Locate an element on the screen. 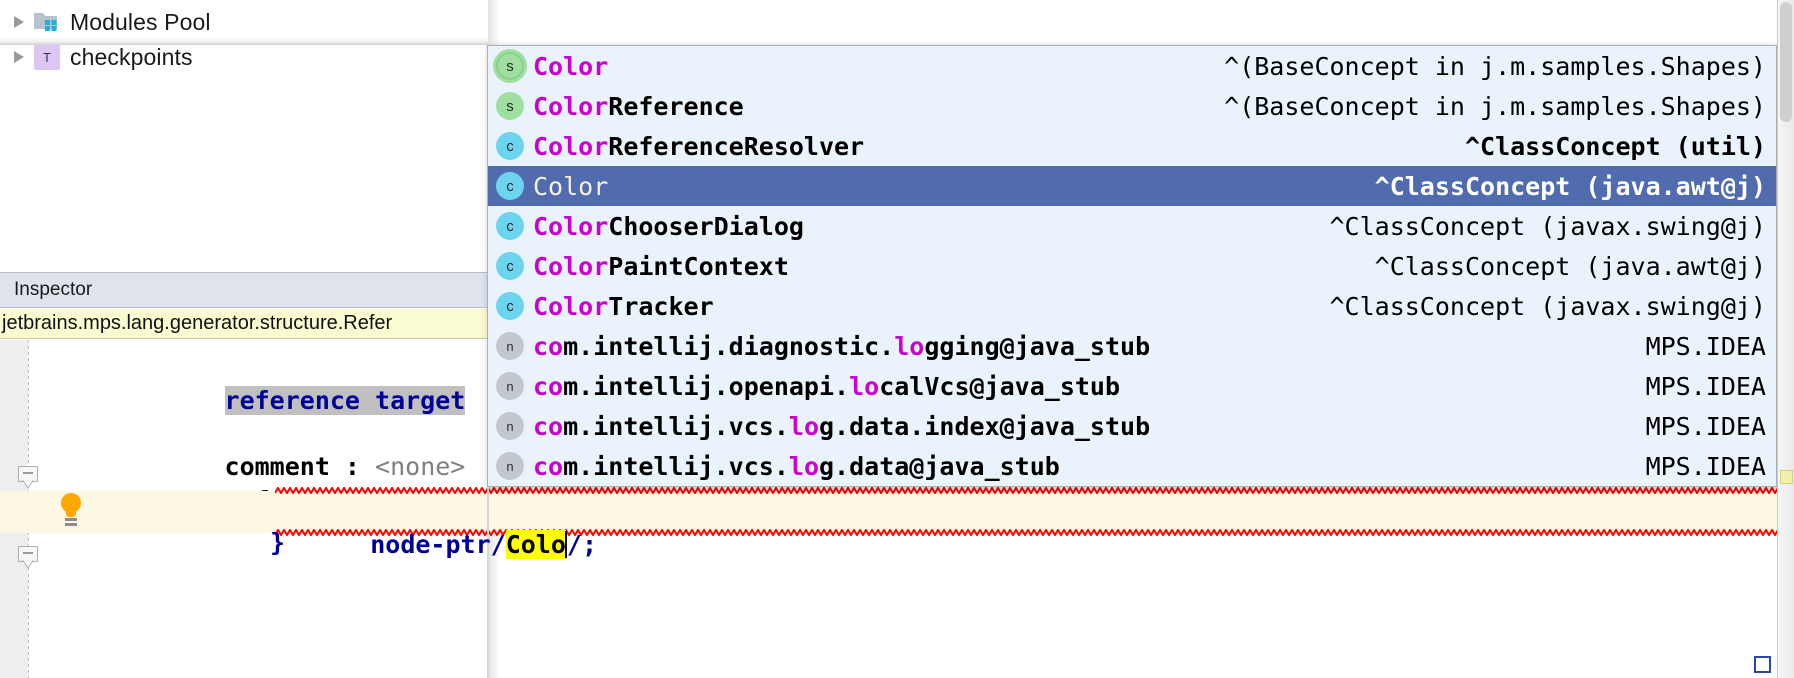 This screenshot has height=678, width=1794. editor-corner-marker is located at coordinates (1765, 667).